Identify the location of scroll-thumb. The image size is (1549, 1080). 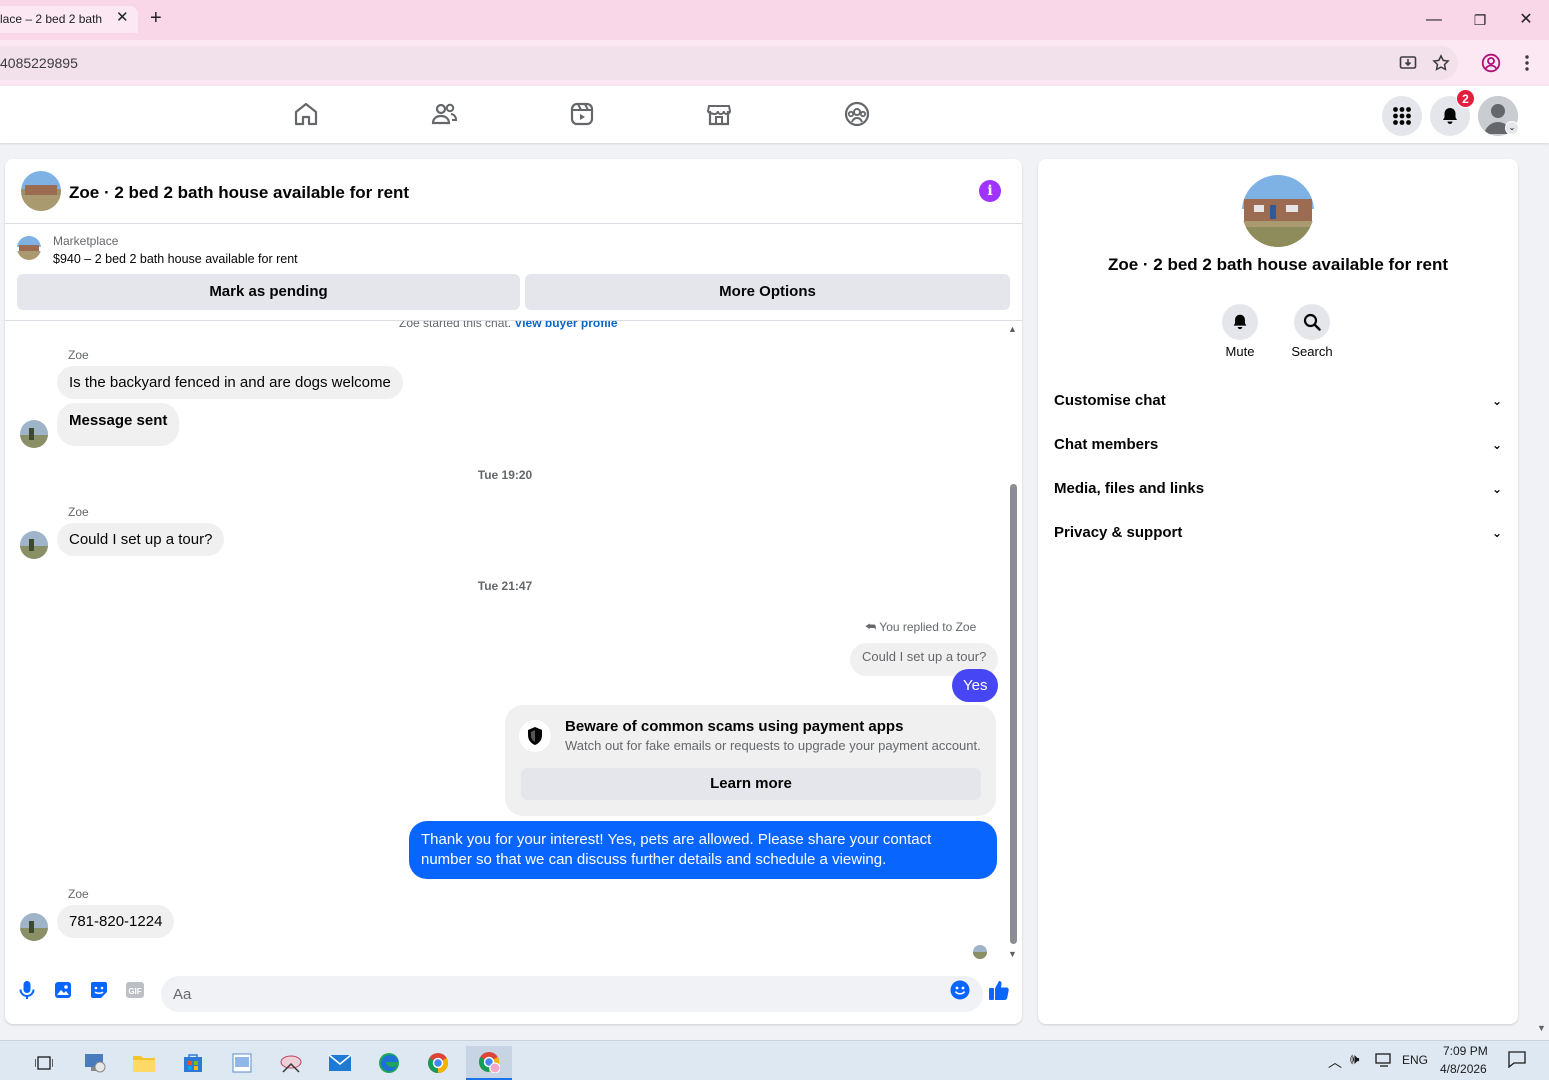
(1013, 714).